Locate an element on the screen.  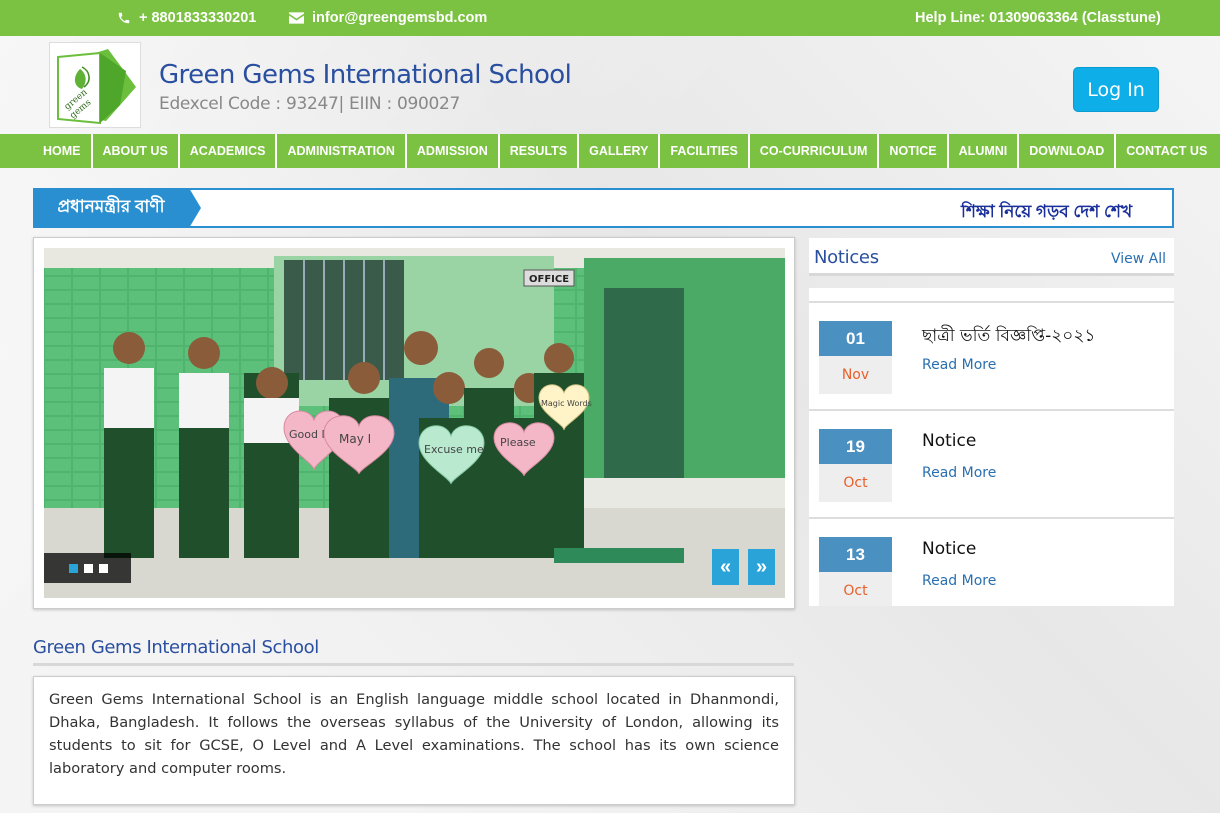
phone-contact: + 8801833330201 is located at coordinates (186, 18).